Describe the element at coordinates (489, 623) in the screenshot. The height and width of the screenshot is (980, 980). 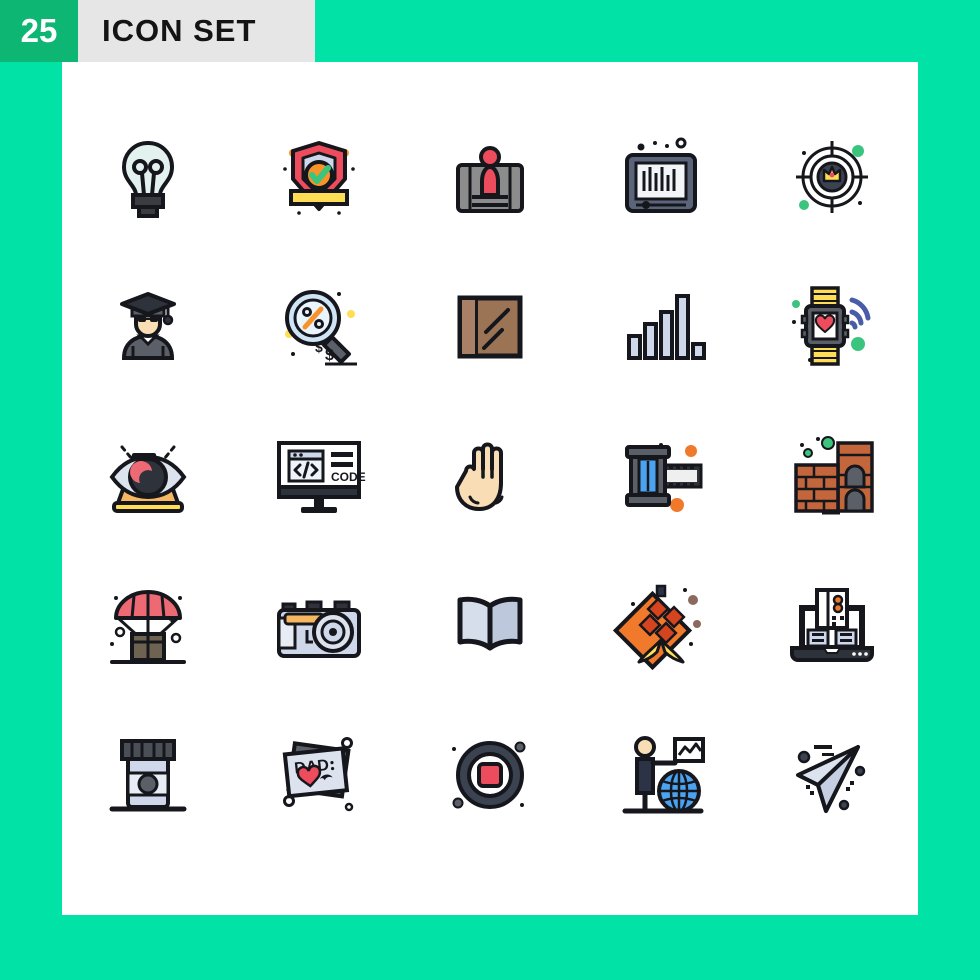
I see `open-book-icon` at that location.